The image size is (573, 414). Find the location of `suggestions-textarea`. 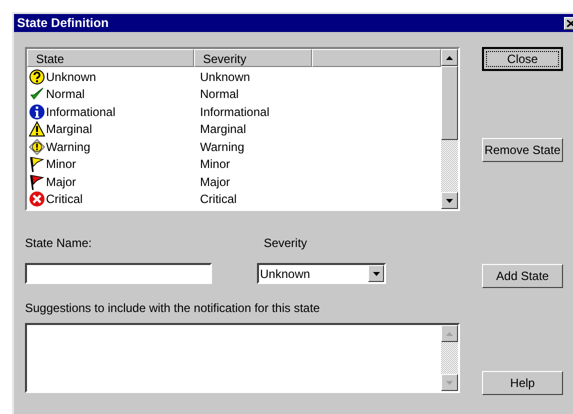

suggestions-textarea is located at coordinates (242, 358).